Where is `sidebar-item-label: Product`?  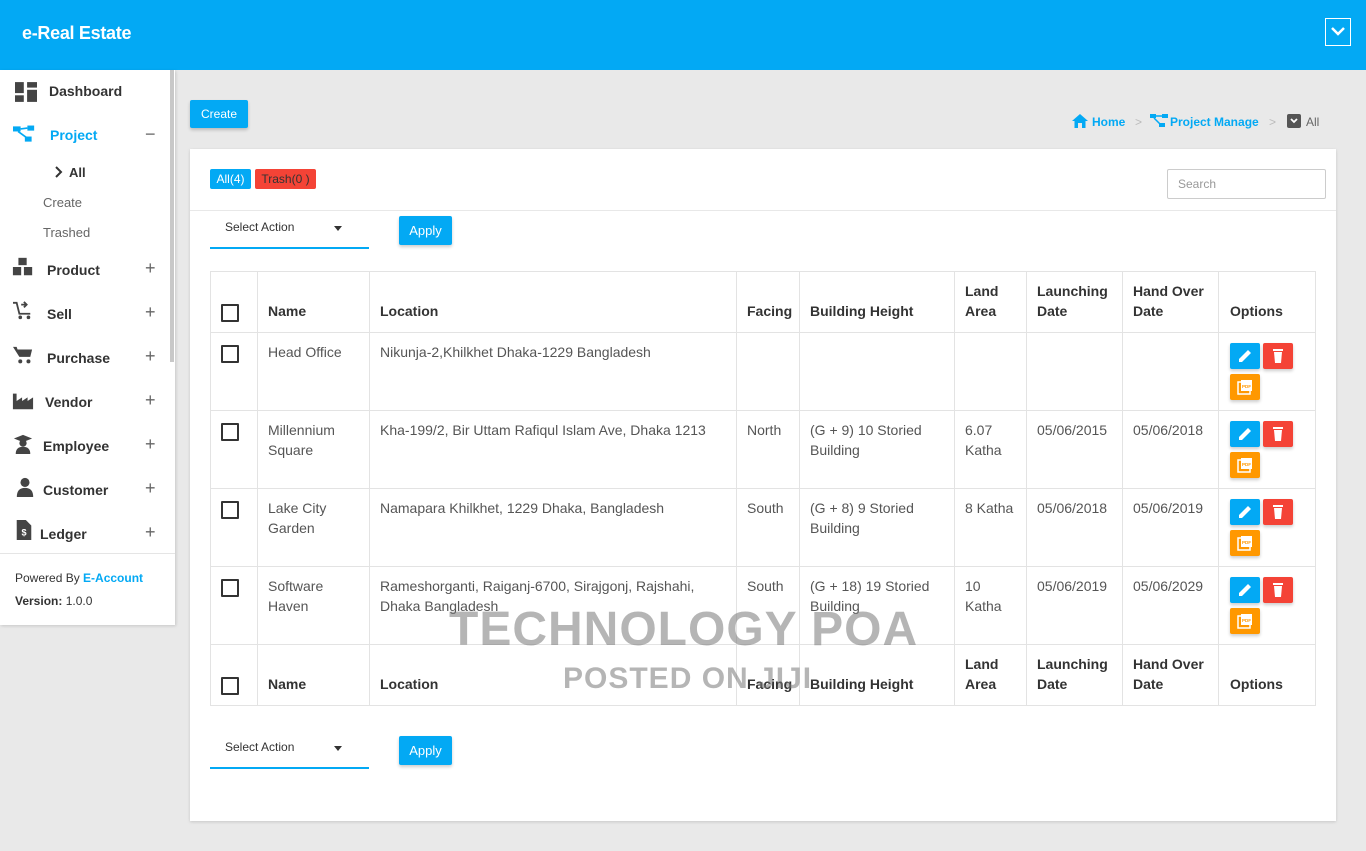 sidebar-item-label: Product is located at coordinates (73, 270).